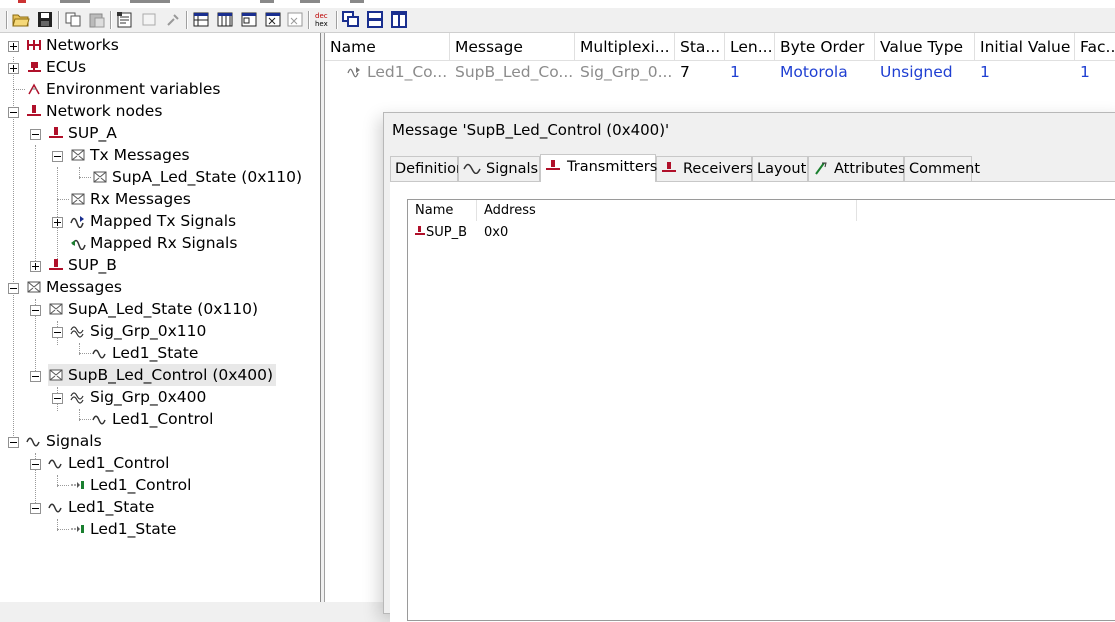 The image size is (1115, 622). What do you see at coordinates (34, 89) in the screenshot?
I see `environment-variable-icon` at bounding box center [34, 89].